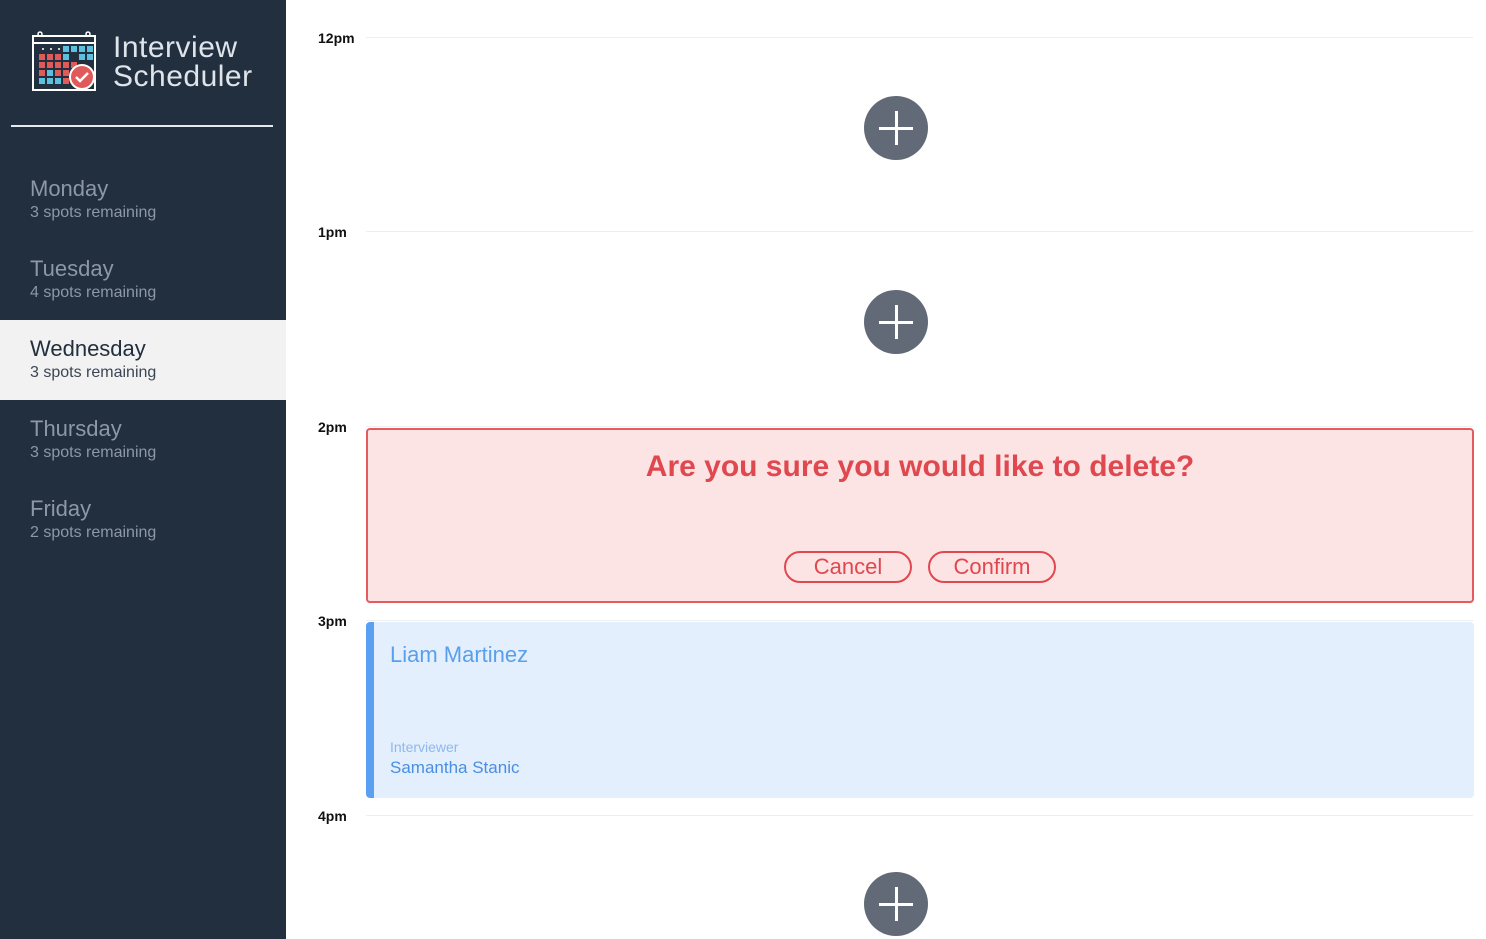 The height and width of the screenshot is (939, 1486). What do you see at coordinates (142, 126) in the screenshot?
I see `sidebar-divider` at bounding box center [142, 126].